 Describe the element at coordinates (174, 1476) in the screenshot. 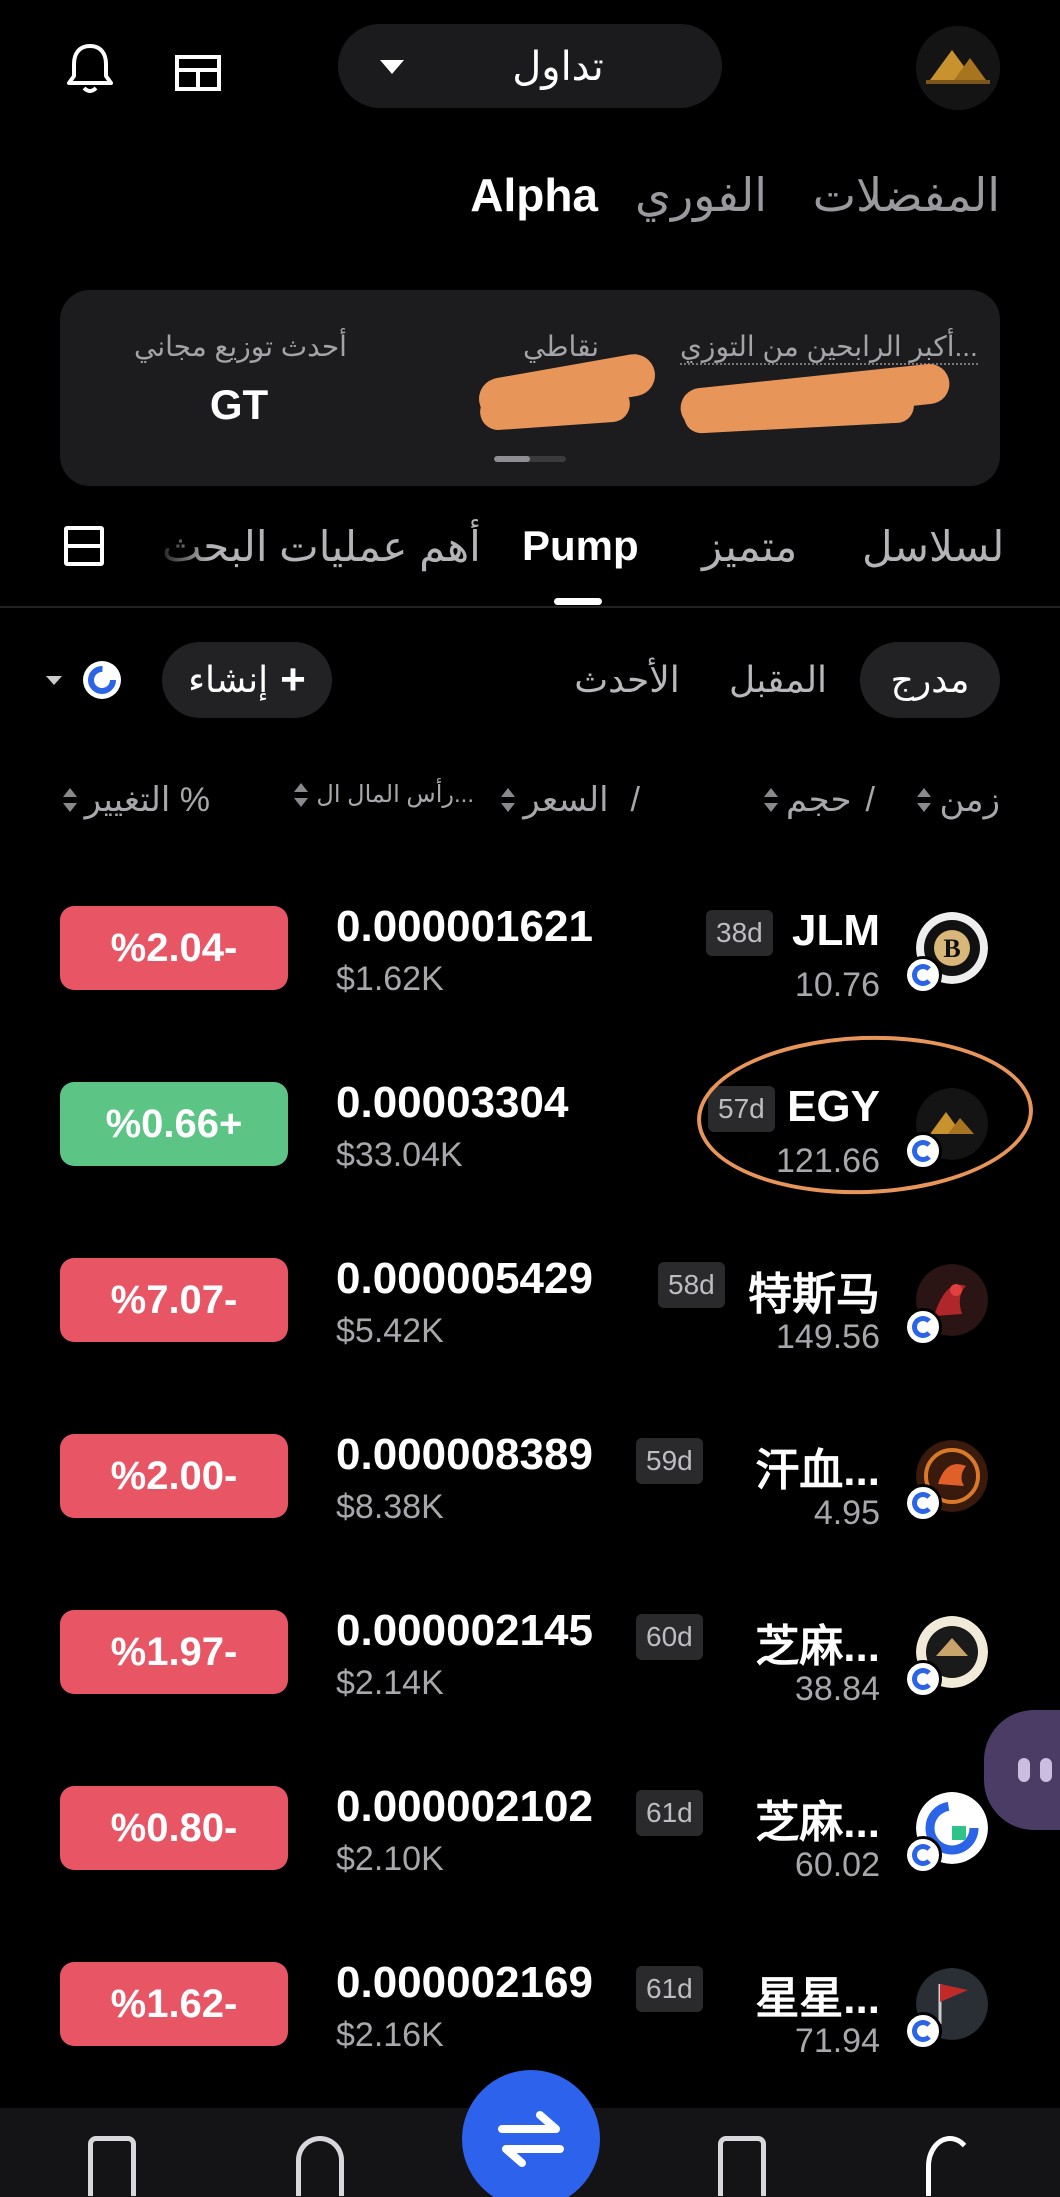

I see `change-badge: %2.00-` at that location.